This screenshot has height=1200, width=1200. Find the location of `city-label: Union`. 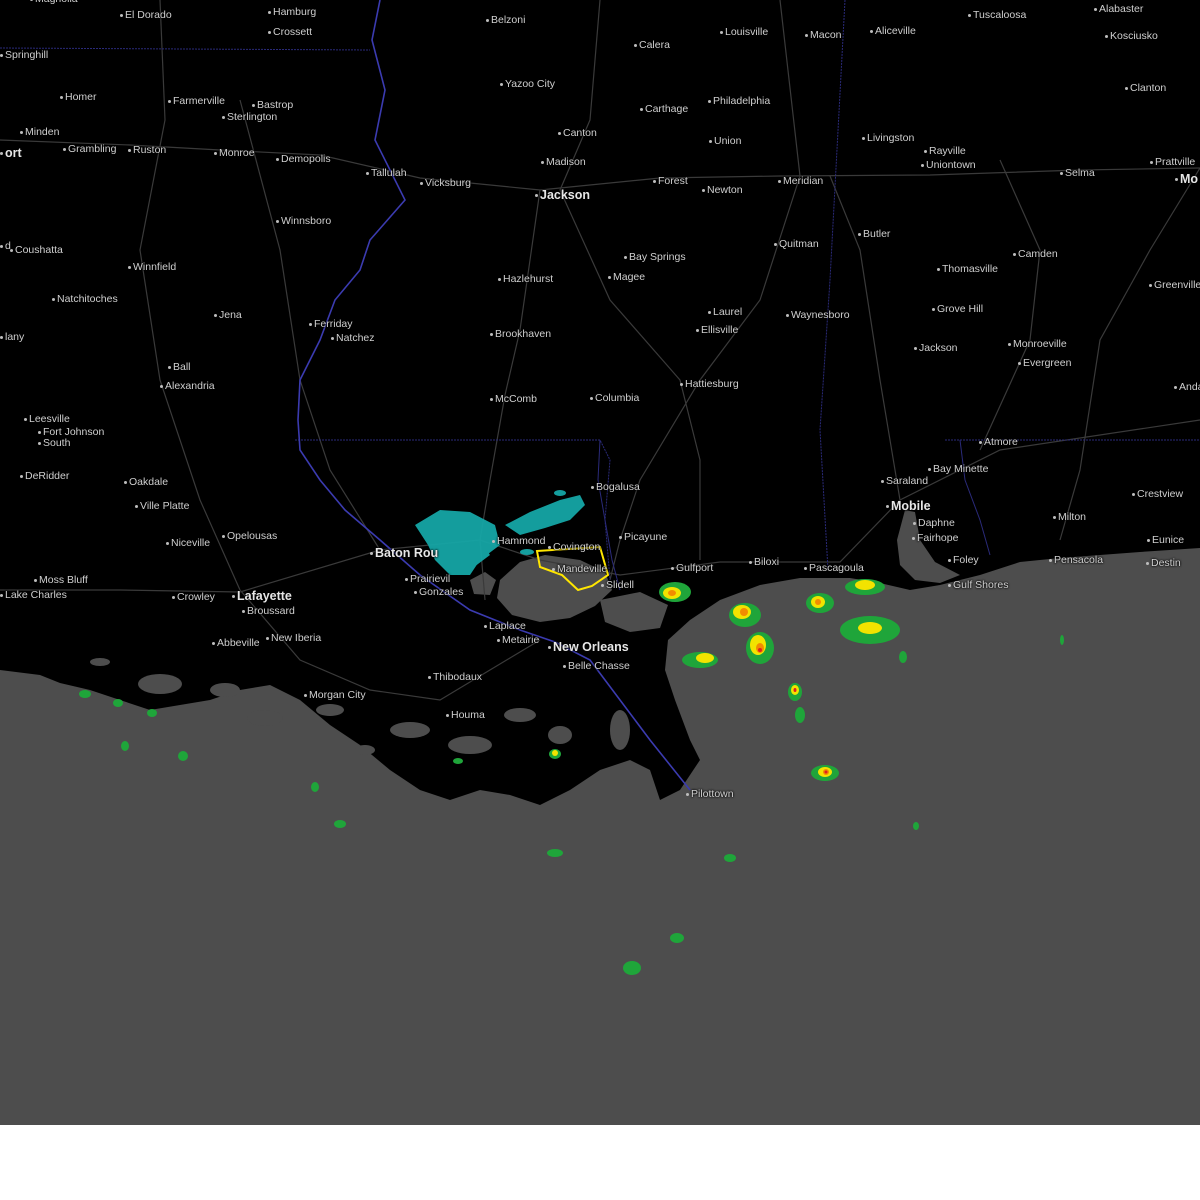

city-label: Union is located at coordinates (725, 141).